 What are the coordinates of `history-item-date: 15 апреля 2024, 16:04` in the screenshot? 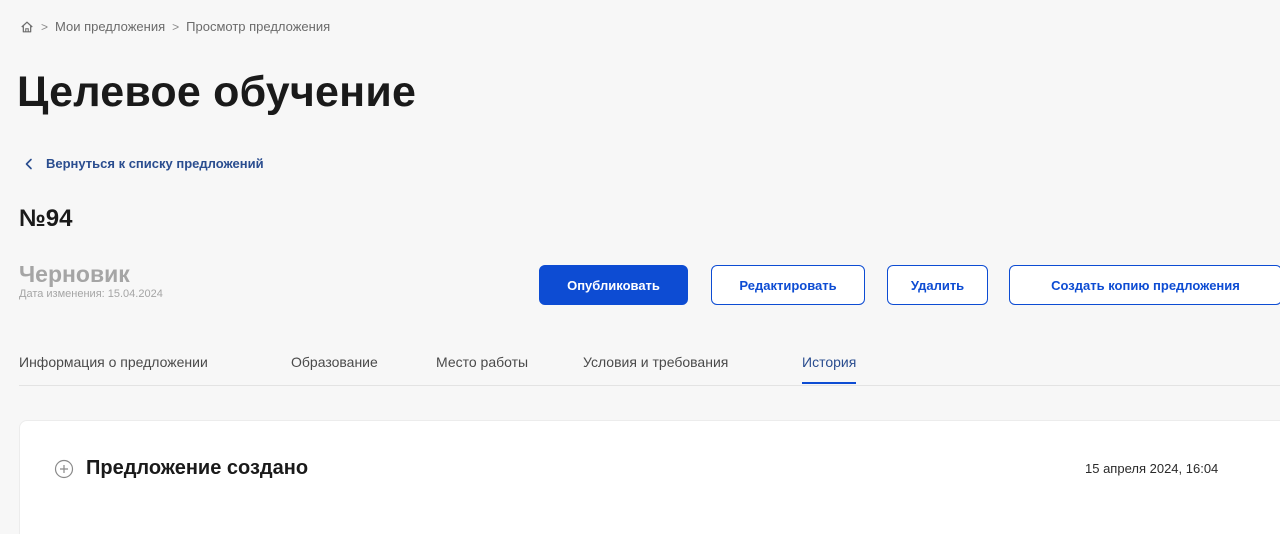 It's located at (1152, 468).